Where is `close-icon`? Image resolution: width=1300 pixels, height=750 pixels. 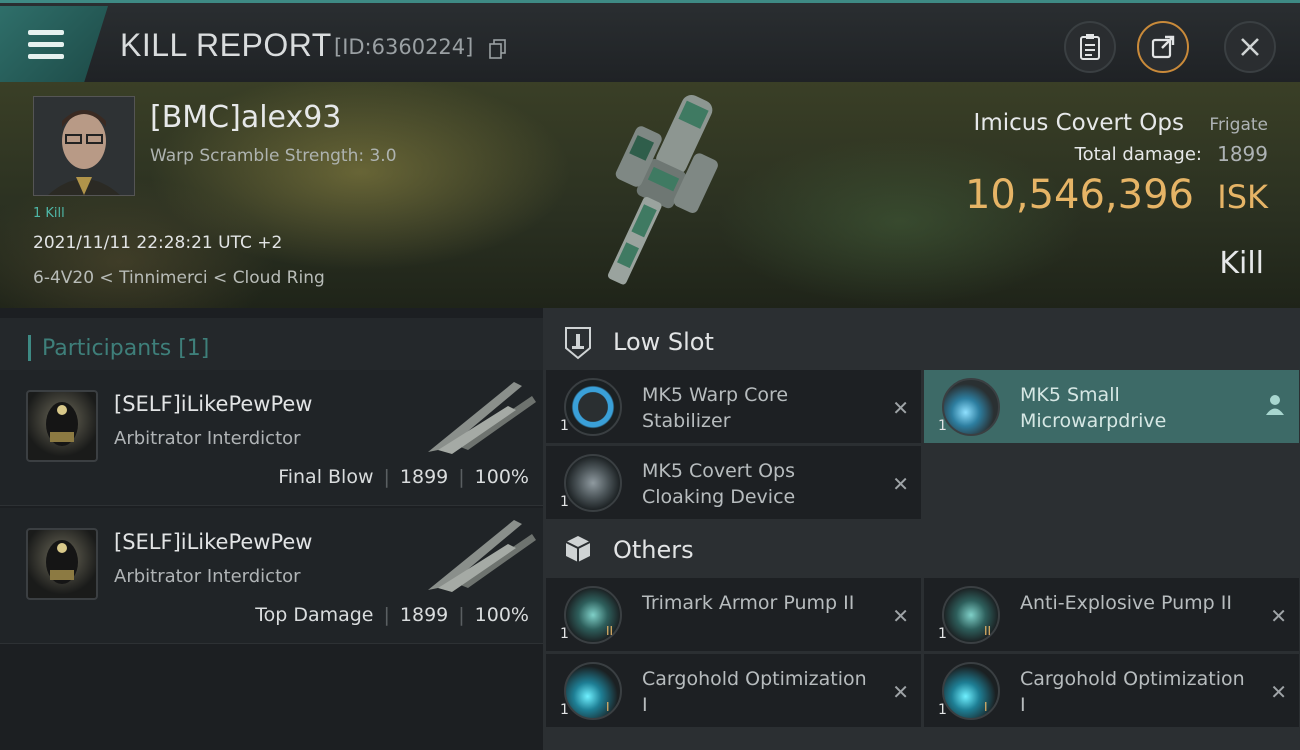
close-icon is located at coordinates (1250, 47).